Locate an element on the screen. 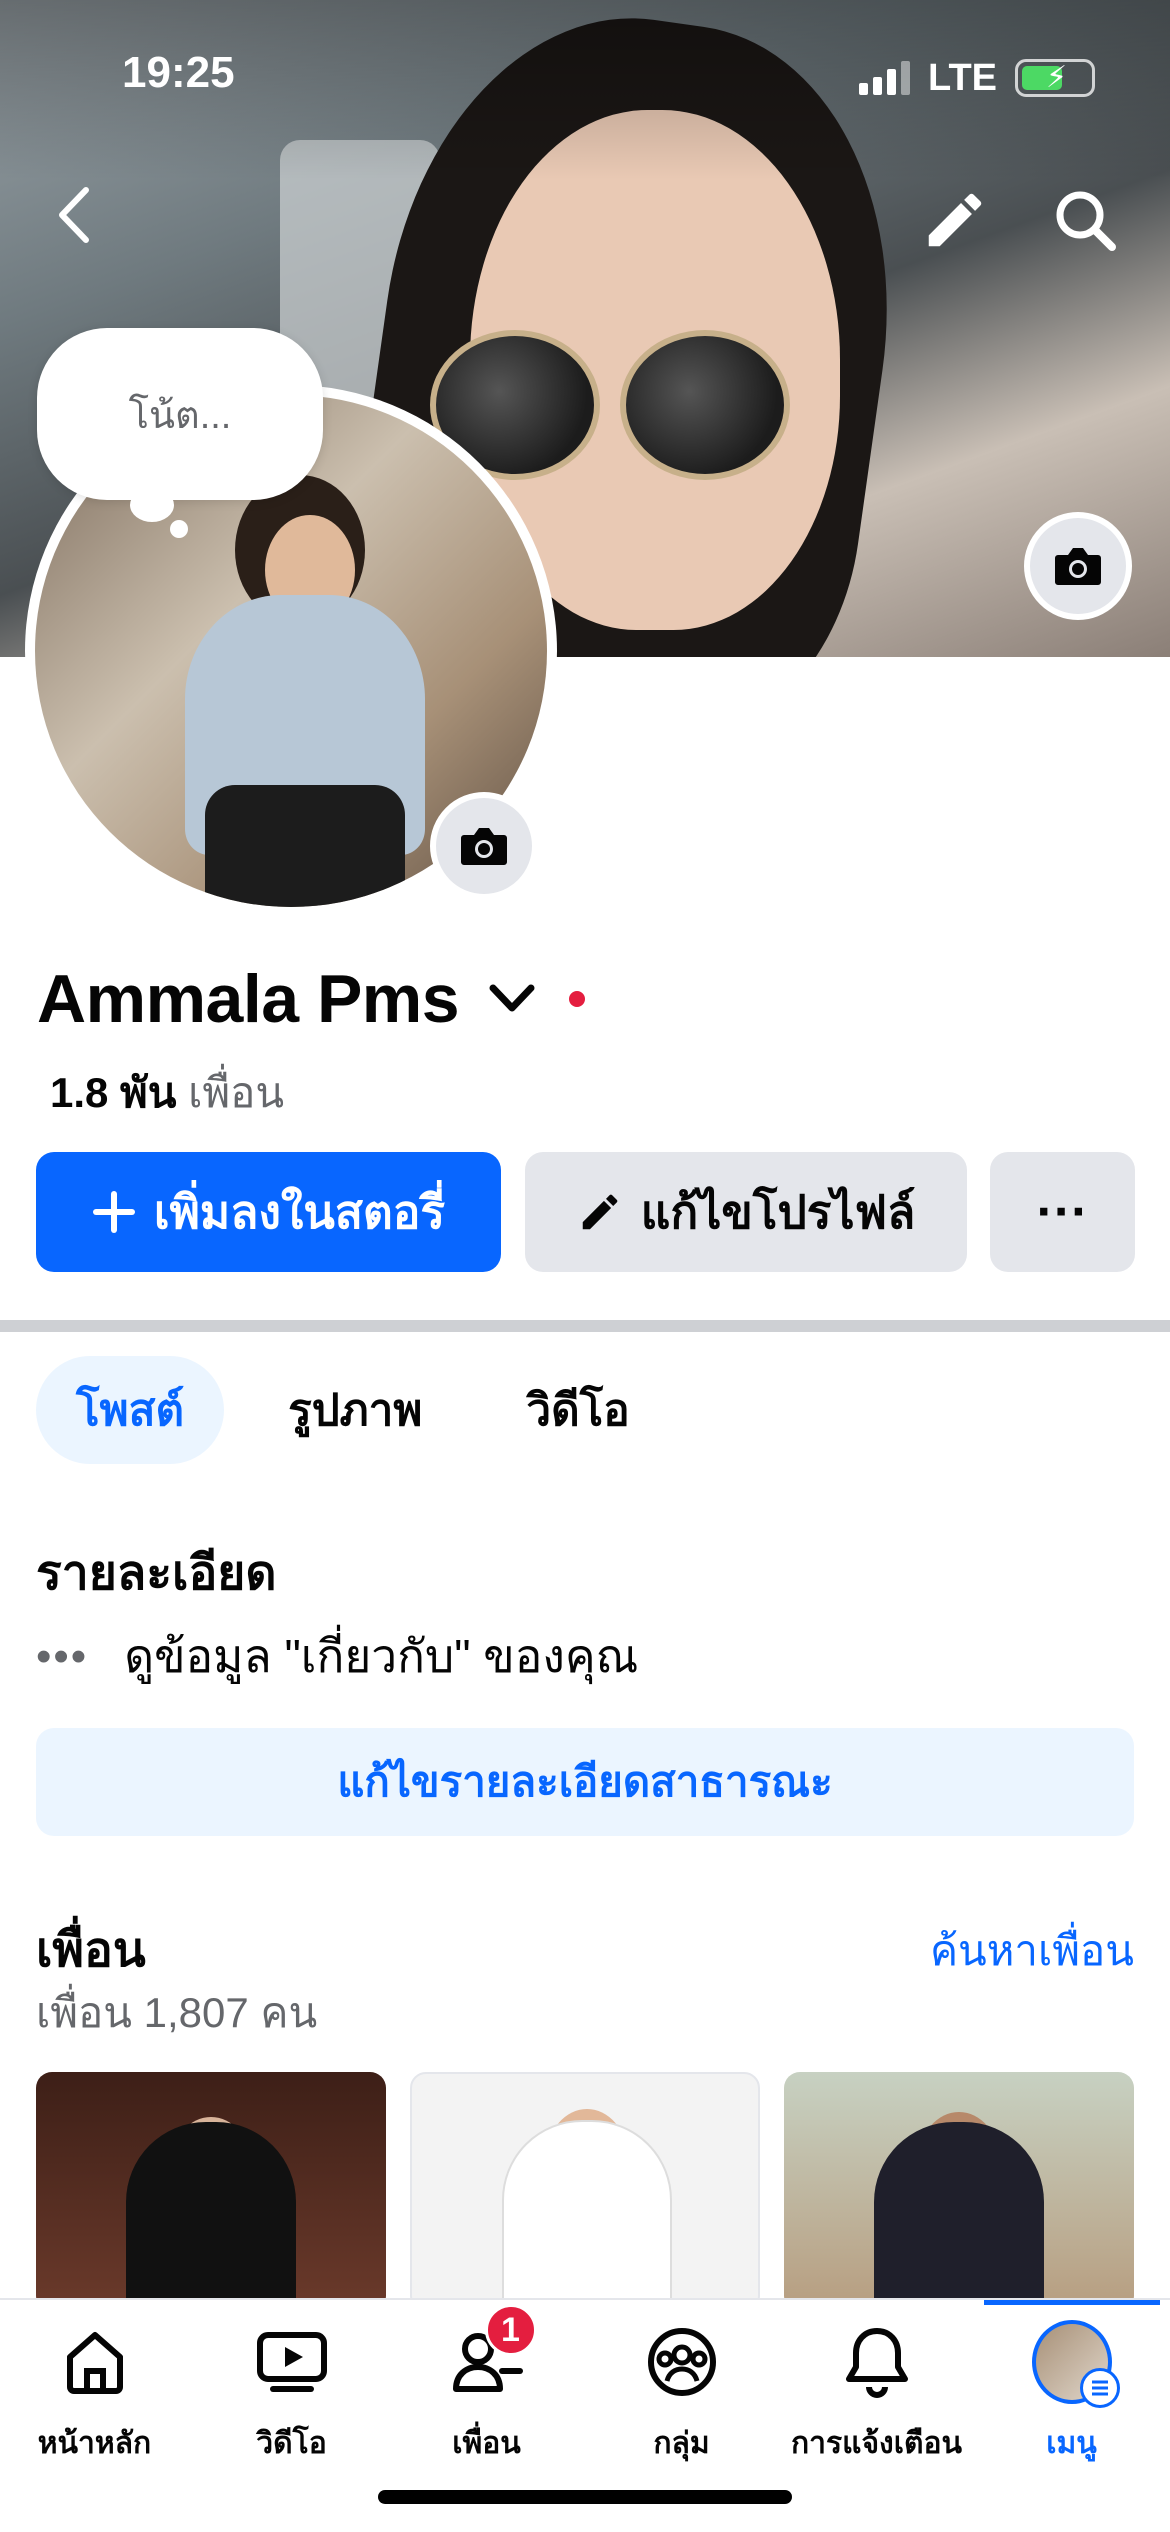 Image resolution: width=1170 pixels, height=2532 pixels. active-tab-indicator is located at coordinates (1072, 2302).